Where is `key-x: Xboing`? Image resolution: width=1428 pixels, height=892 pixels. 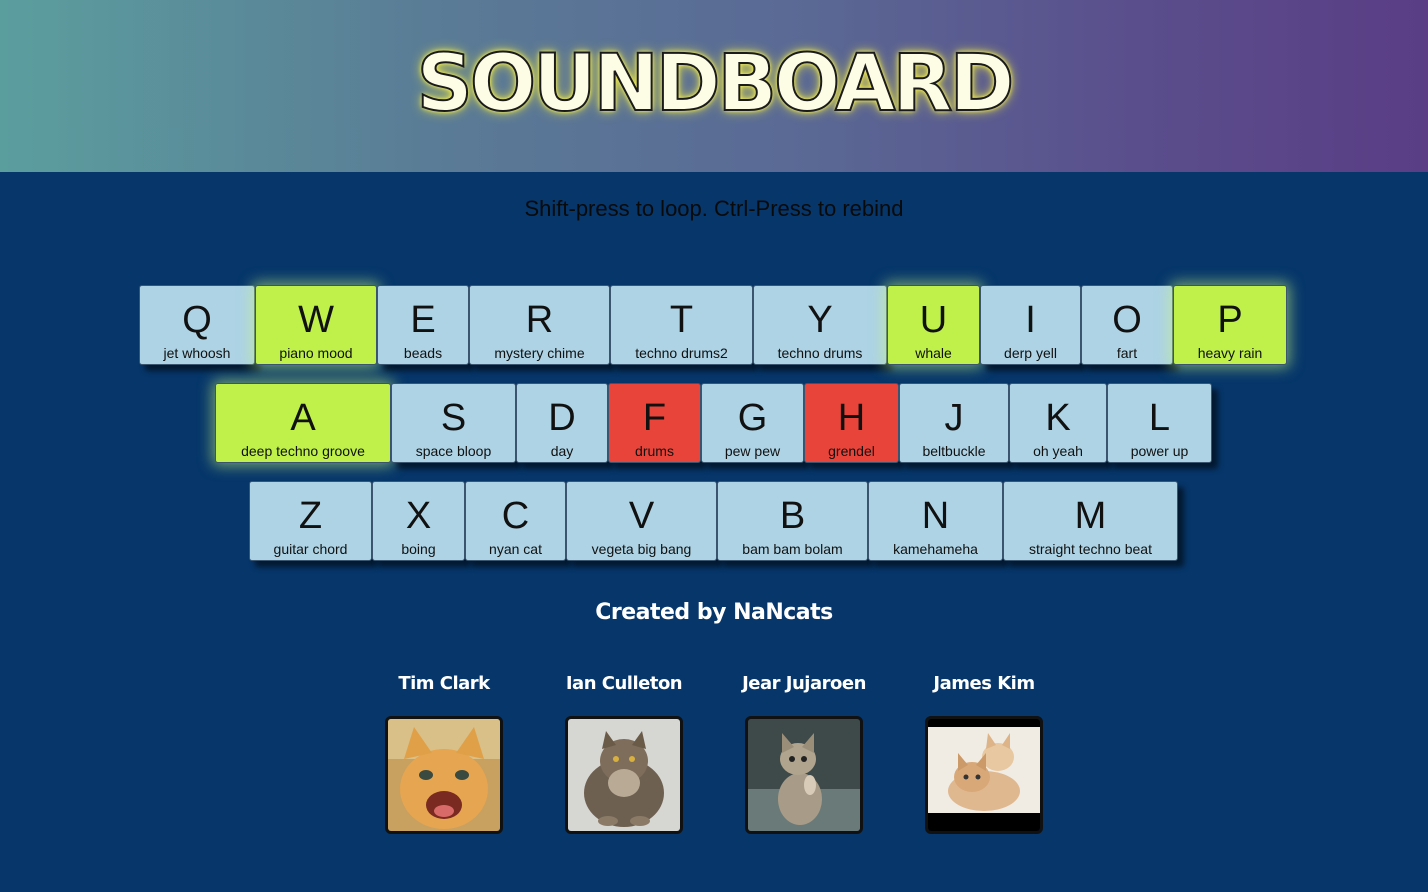 key-x: Xboing is located at coordinates (418, 521).